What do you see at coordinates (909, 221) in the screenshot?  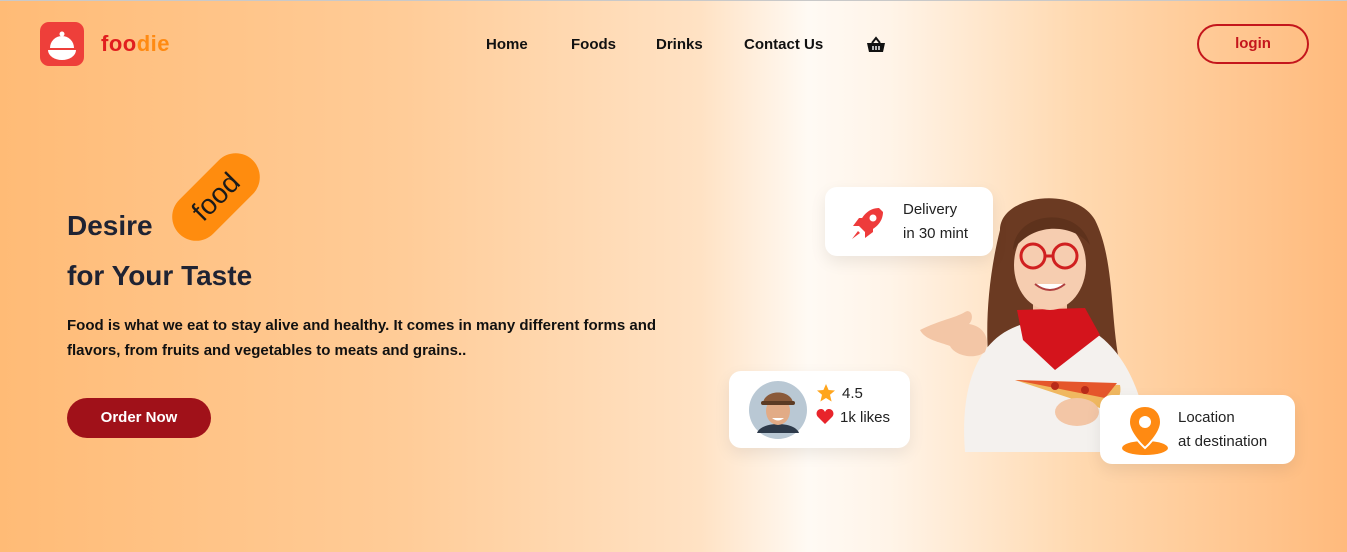 I see `delivery-card: Delivery in 30 mint` at bounding box center [909, 221].